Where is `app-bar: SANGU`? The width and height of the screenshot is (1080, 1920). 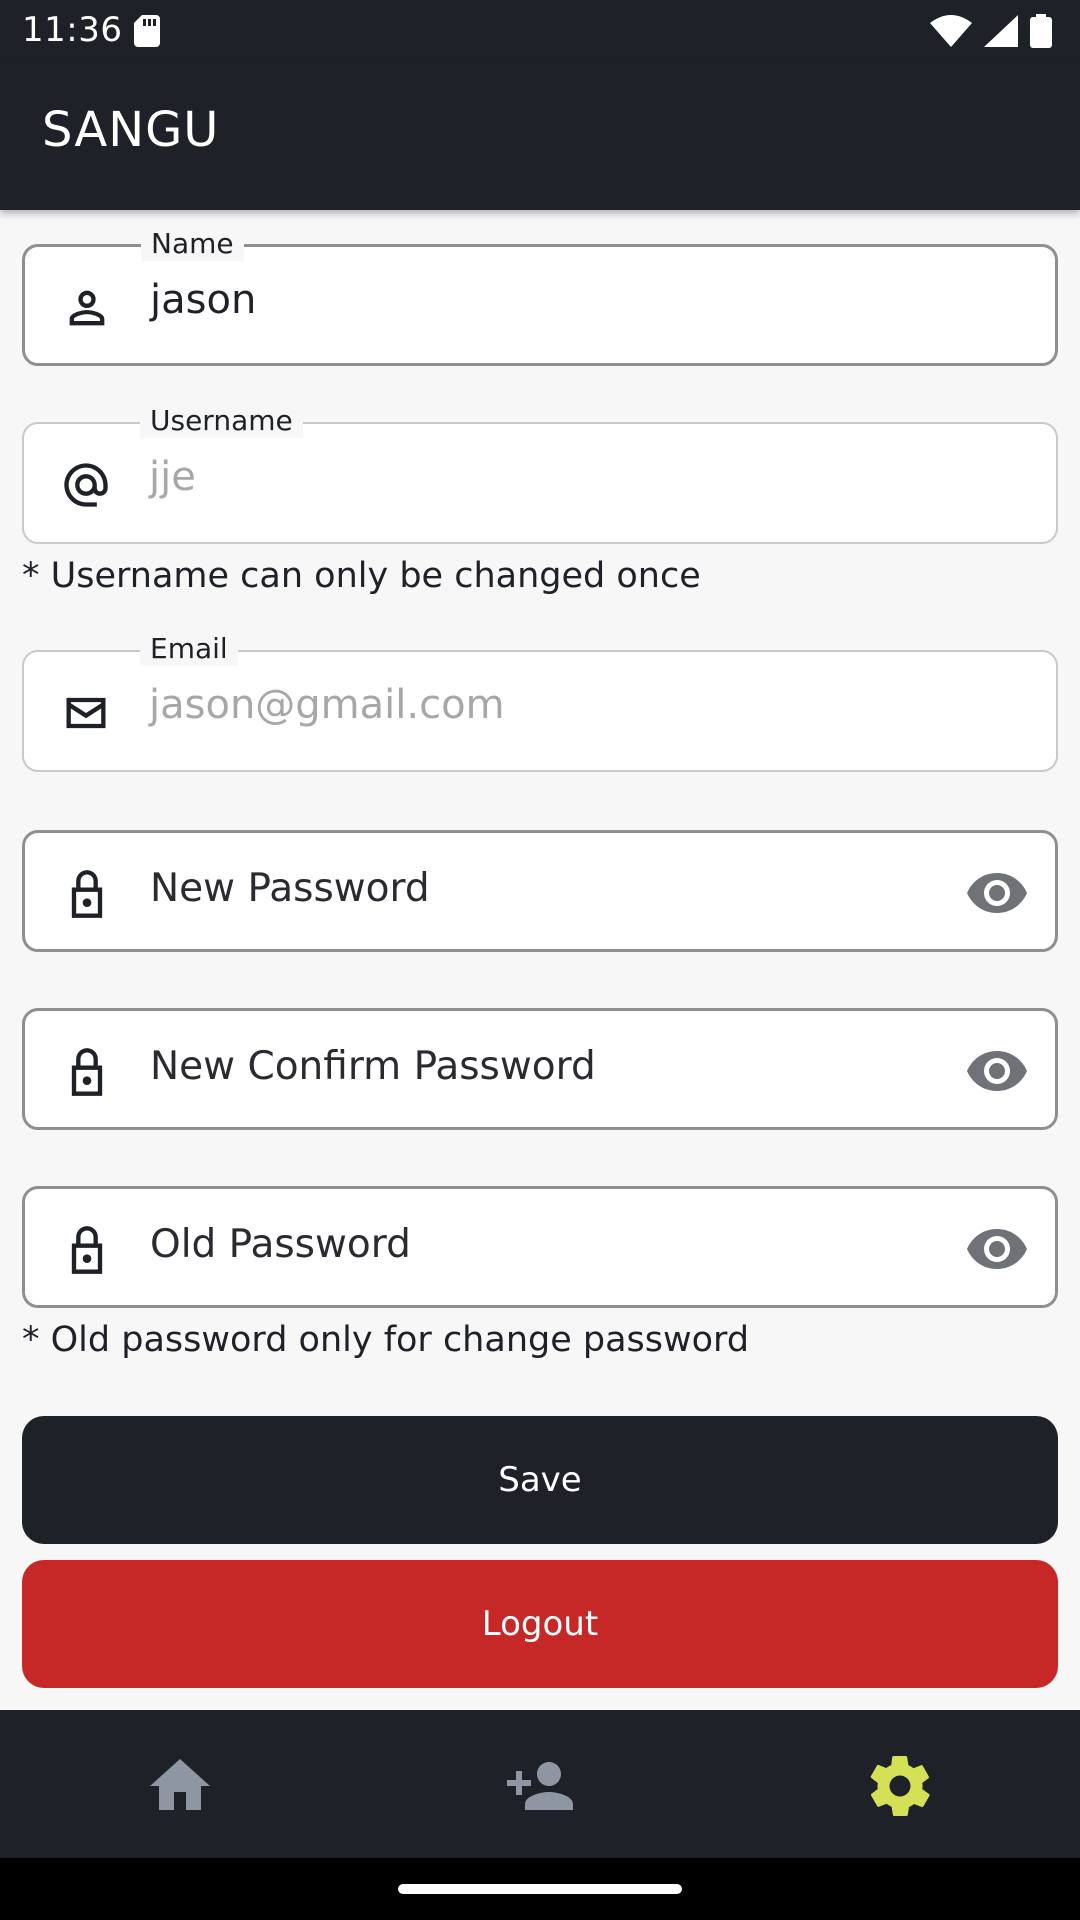 app-bar: SANGU is located at coordinates (540, 136).